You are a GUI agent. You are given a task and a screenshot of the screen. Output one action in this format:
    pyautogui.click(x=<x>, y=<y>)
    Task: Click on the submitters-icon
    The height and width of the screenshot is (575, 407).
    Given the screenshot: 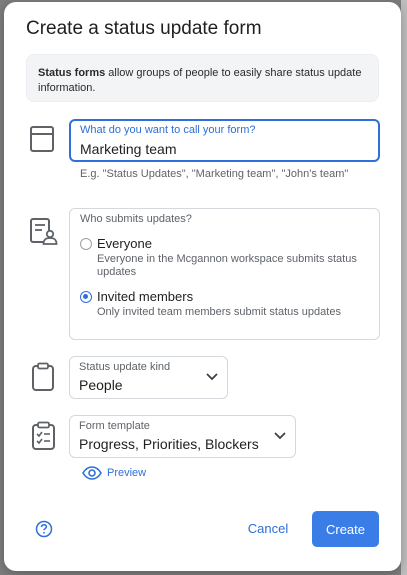 What is the action you would take?
    pyautogui.click(x=44, y=234)
    